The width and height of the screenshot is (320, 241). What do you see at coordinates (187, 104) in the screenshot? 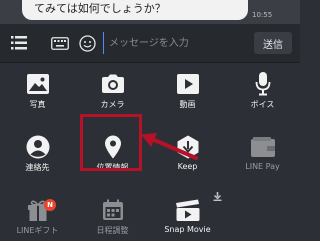
I see `menu-item-label: 動画` at bounding box center [187, 104].